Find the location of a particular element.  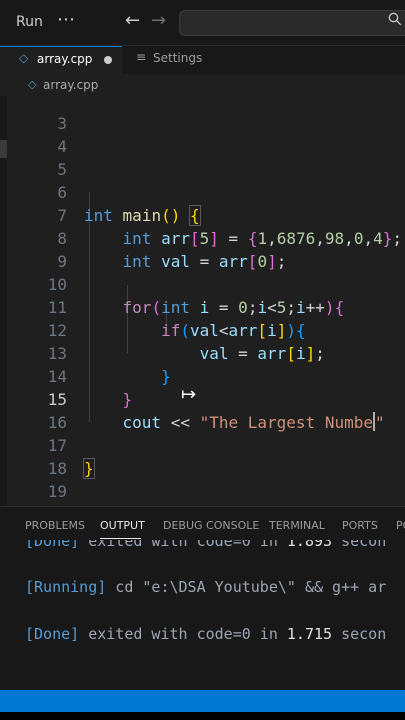

mouse-ibeam-cursor-icon: ↦ is located at coordinates (189, 394).